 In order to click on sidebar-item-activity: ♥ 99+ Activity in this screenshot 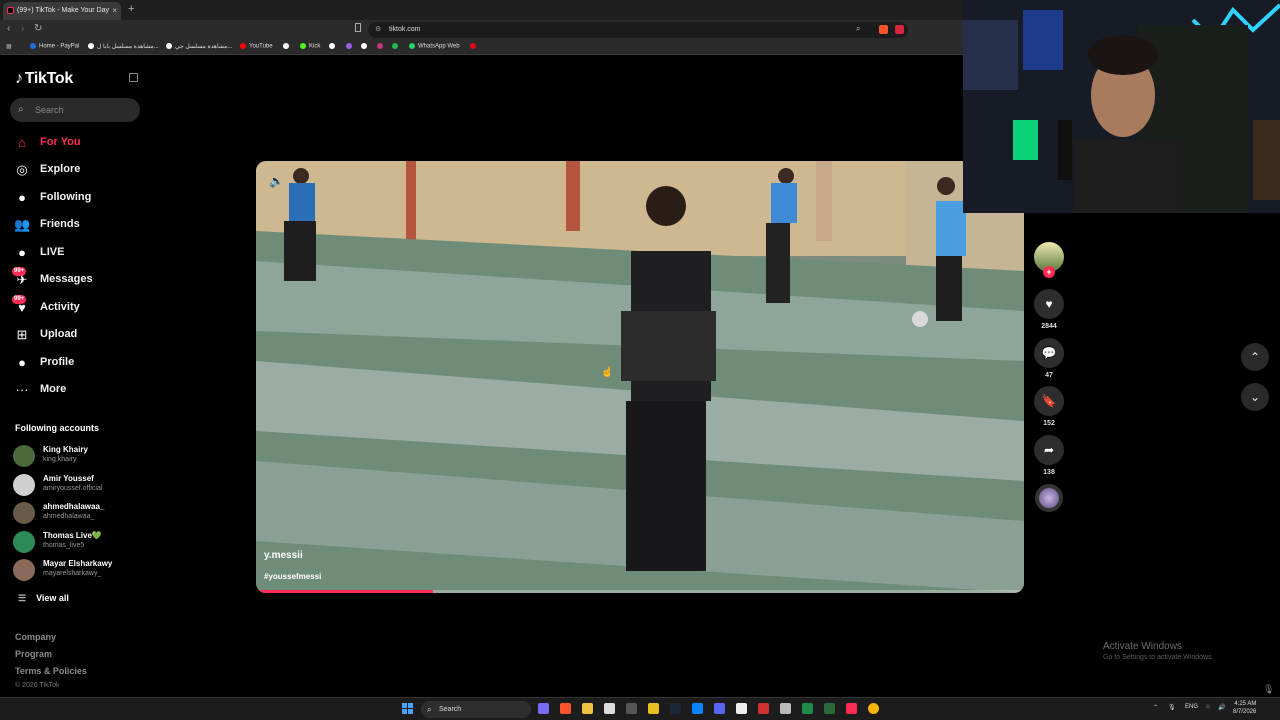, I will do `click(75, 307)`.